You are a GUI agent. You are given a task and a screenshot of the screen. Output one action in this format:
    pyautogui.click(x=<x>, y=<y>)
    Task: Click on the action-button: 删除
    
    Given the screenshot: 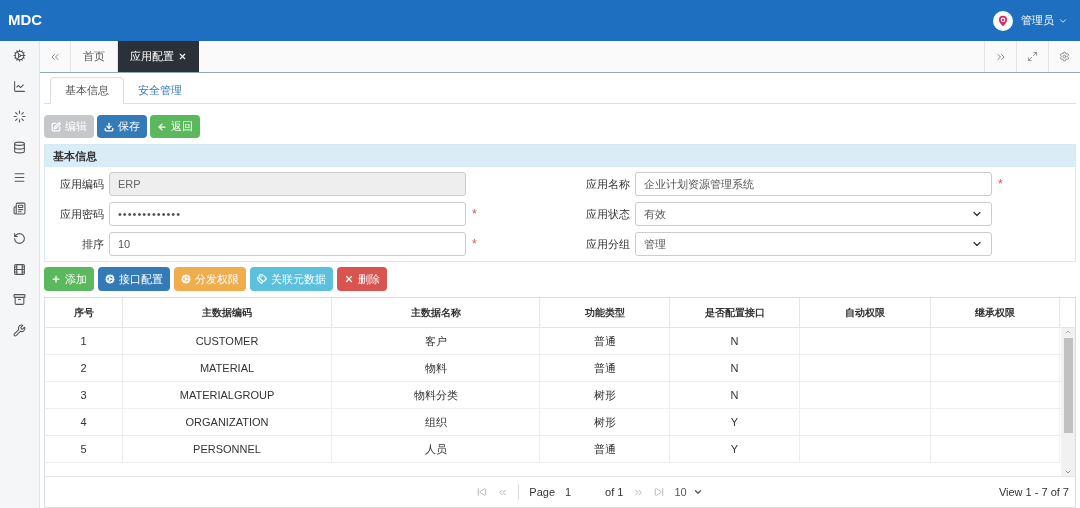 What is the action you would take?
    pyautogui.click(x=362, y=279)
    